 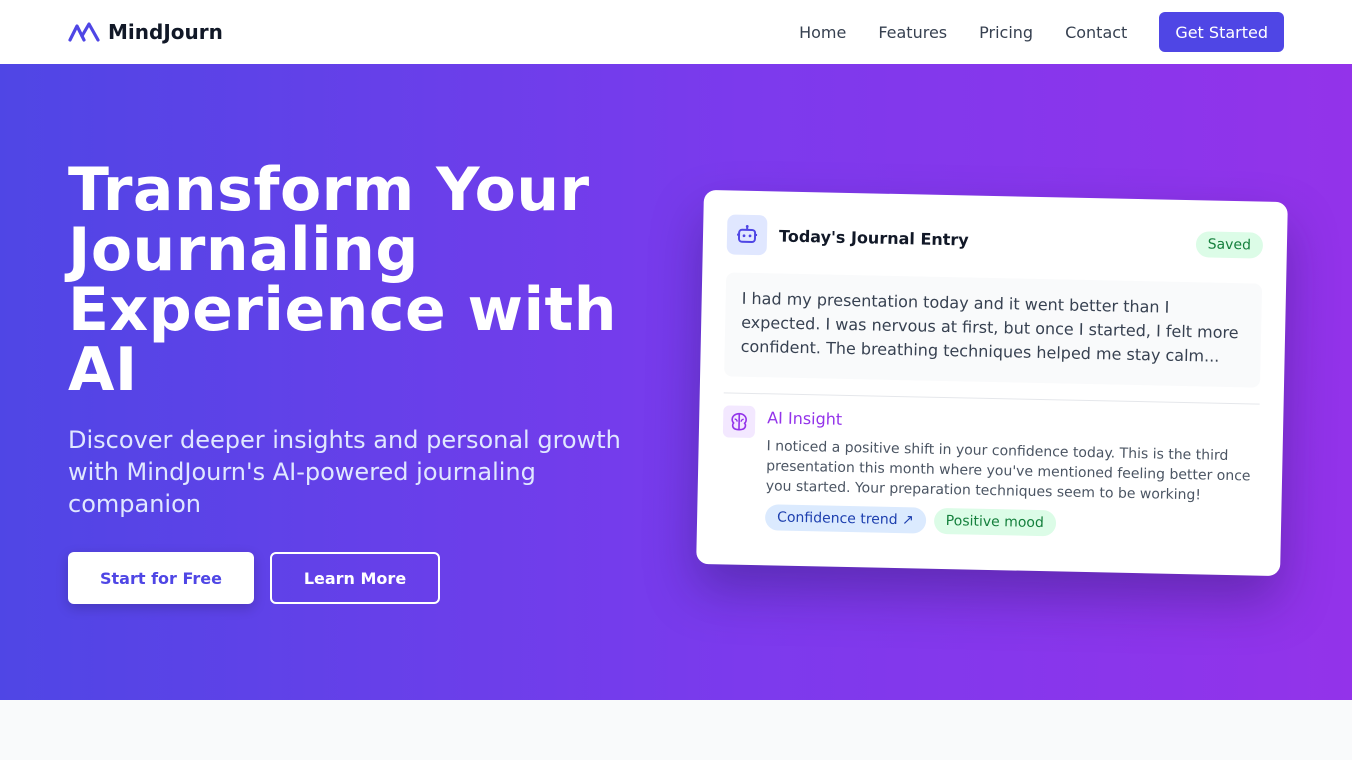 What do you see at coordinates (845, 519) in the screenshot?
I see `tag-confidence-trend: Confidence trend ↗` at bounding box center [845, 519].